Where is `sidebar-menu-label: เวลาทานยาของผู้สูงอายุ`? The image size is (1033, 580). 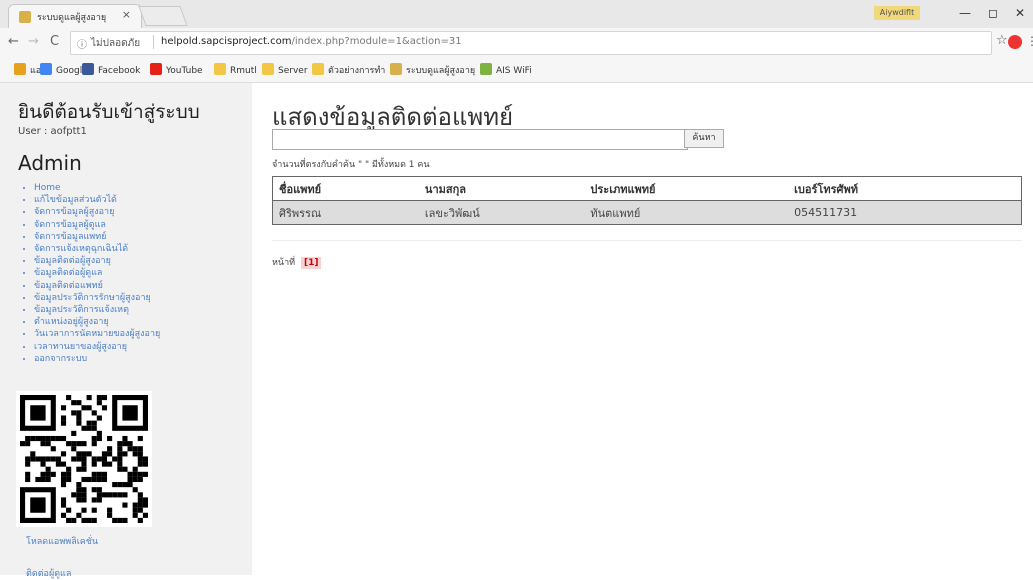
sidebar-menu-label: เวลาทานยาของผู้สูงอายุ is located at coordinates (81, 346).